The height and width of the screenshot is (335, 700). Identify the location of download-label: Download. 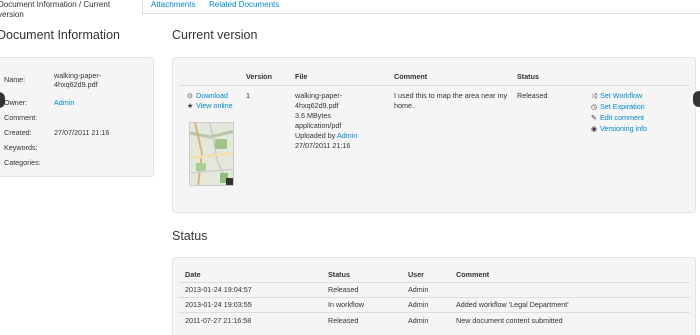
(212, 95).